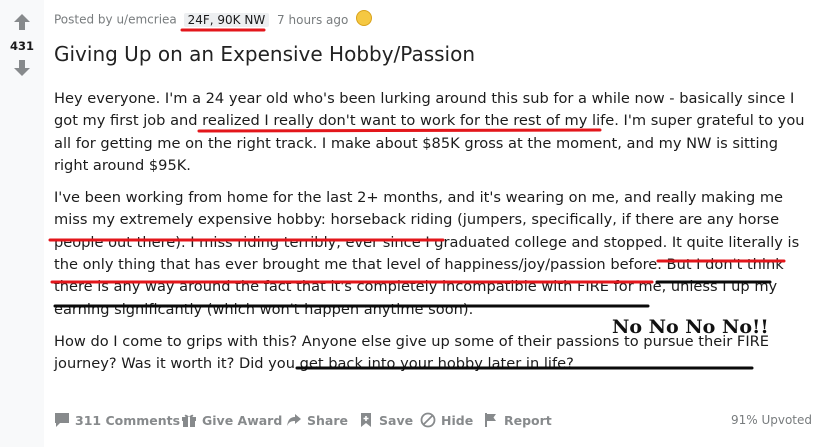  What do you see at coordinates (189, 420) in the screenshot?
I see `gift-icon` at bounding box center [189, 420].